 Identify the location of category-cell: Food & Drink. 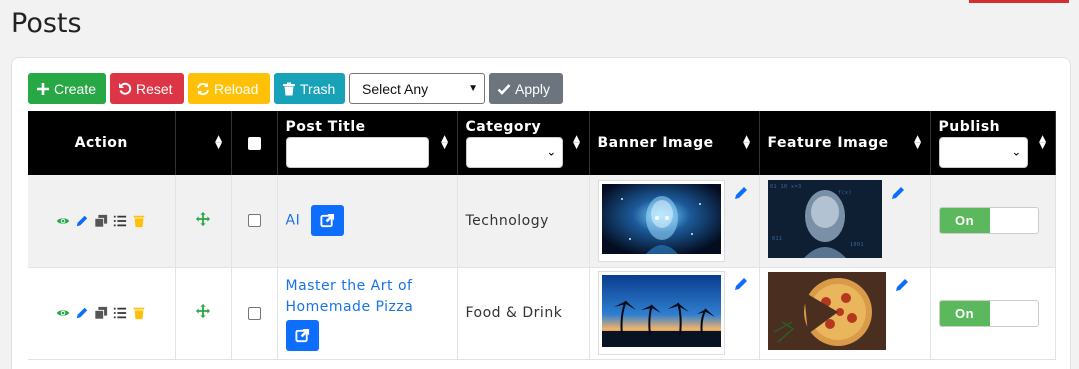
(523, 313).